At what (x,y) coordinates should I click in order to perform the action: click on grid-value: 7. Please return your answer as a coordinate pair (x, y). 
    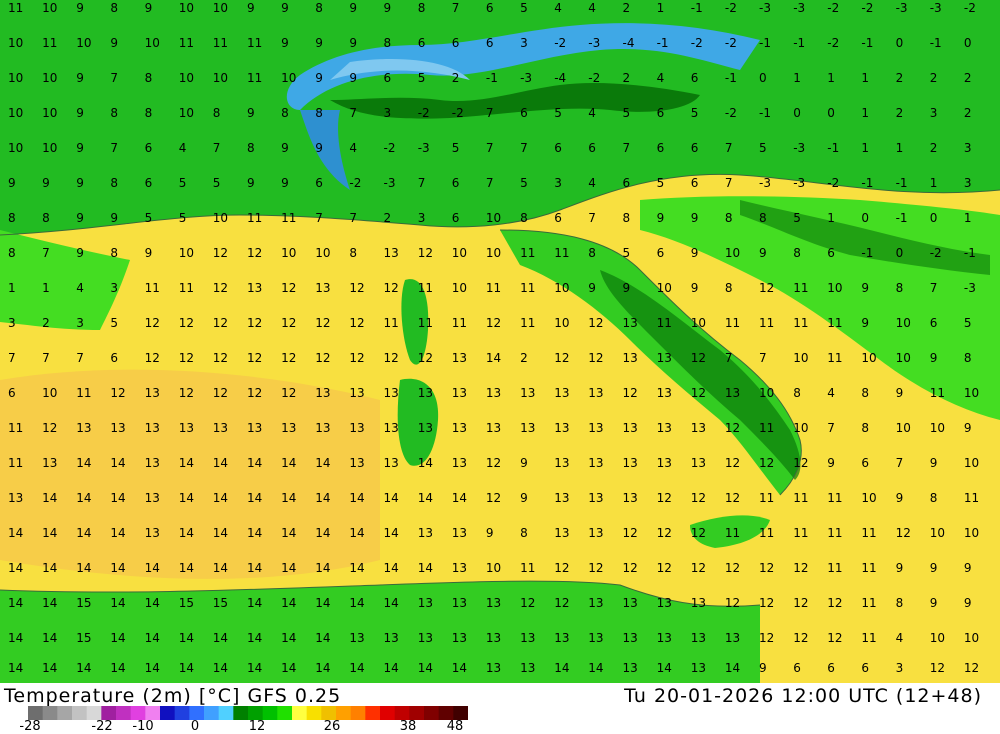
    Looking at the image, I should click on (627, 148).